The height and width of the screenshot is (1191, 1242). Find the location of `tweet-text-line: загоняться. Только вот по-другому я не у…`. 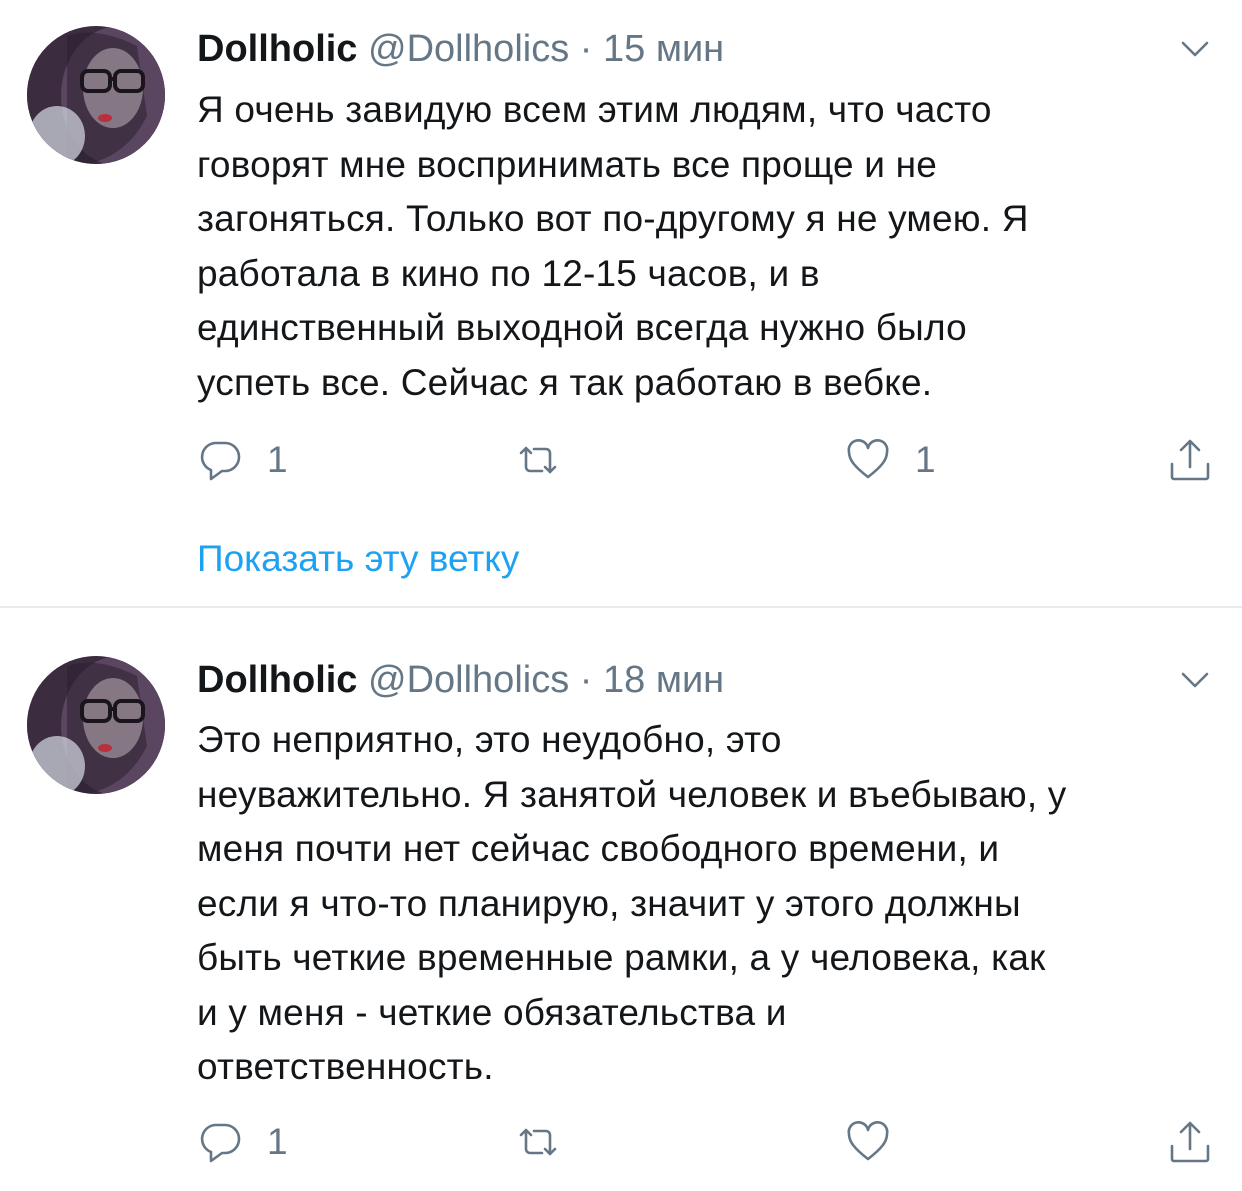

tweet-text-line: загоняться. Только вот по-другому я не у… is located at coordinates (613, 218).